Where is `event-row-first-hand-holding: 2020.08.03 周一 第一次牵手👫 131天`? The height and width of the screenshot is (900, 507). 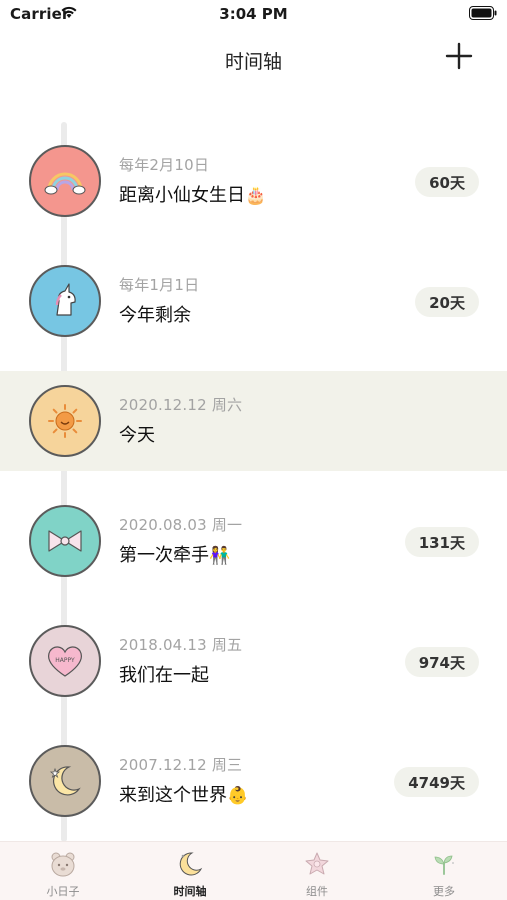
event-row-first-hand-holding: 2020.08.03 周一 第一次牵手👫 131天 is located at coordinates (253, 541).